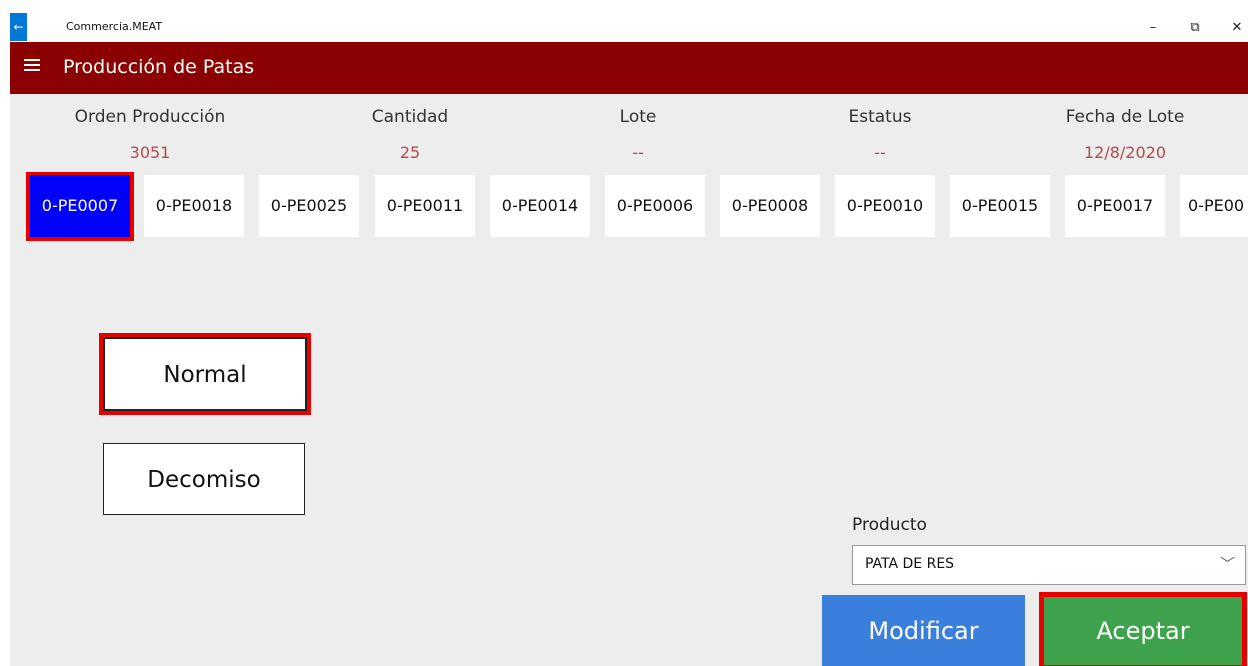 This screenshot has width=1248, height=666. I want to click on hamburger-menu-icon, so click(32, 65).